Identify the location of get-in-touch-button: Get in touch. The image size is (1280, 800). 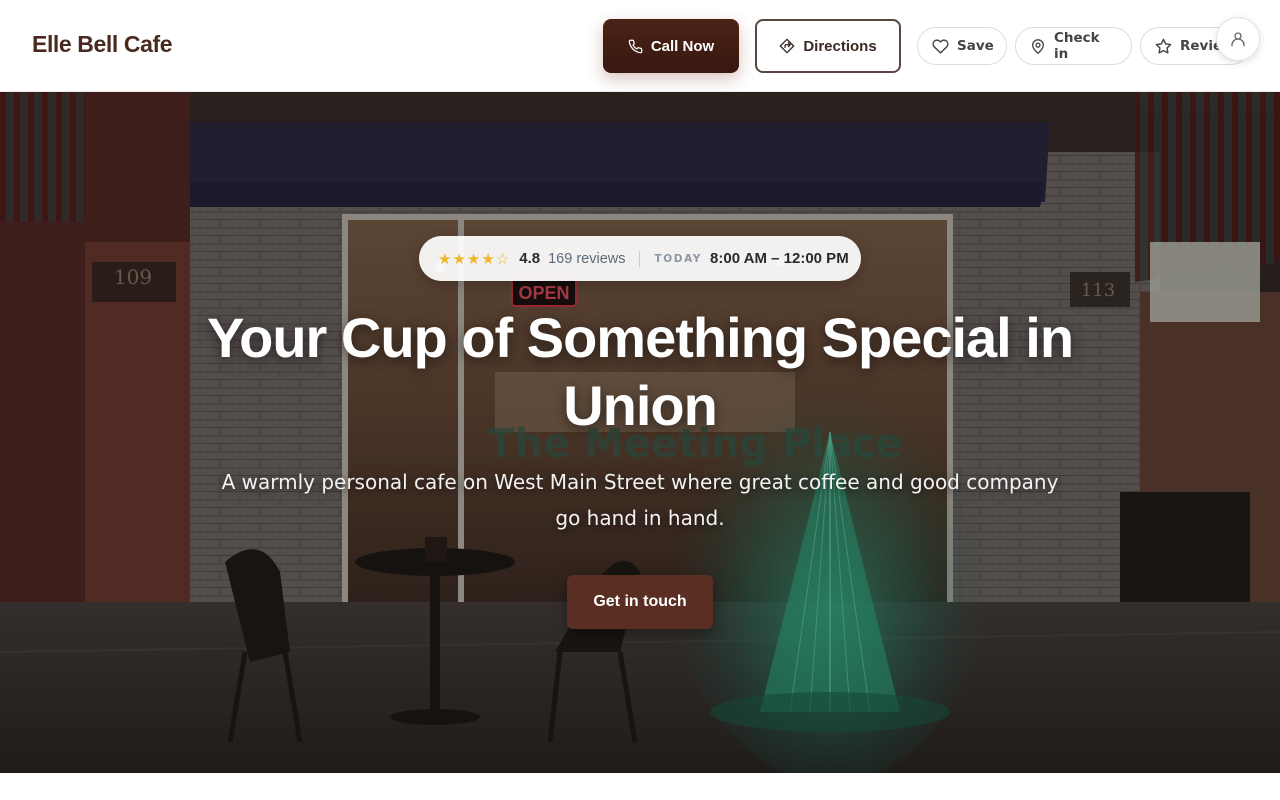
(640, 602).